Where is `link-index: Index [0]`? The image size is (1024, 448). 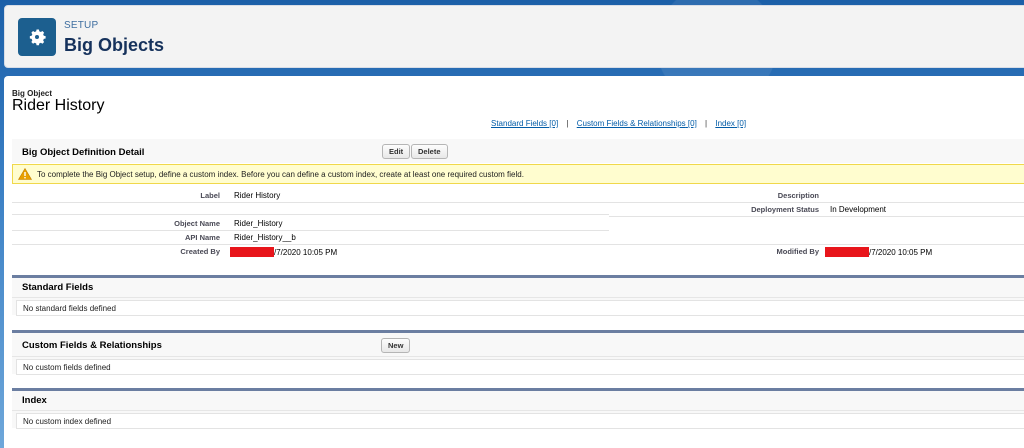 link-index: Index [0] is located at coordinates (730, 123).